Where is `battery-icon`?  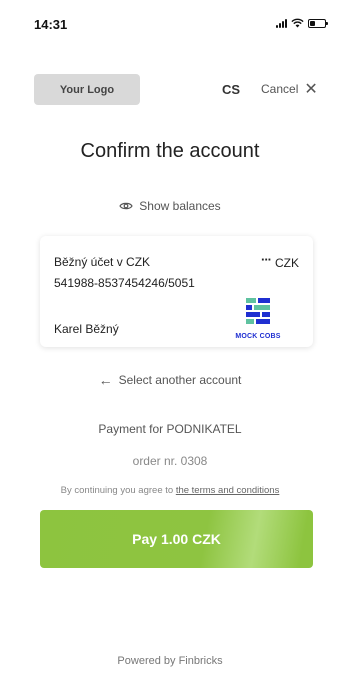
battery-icon is located at coordinates (318, 23).